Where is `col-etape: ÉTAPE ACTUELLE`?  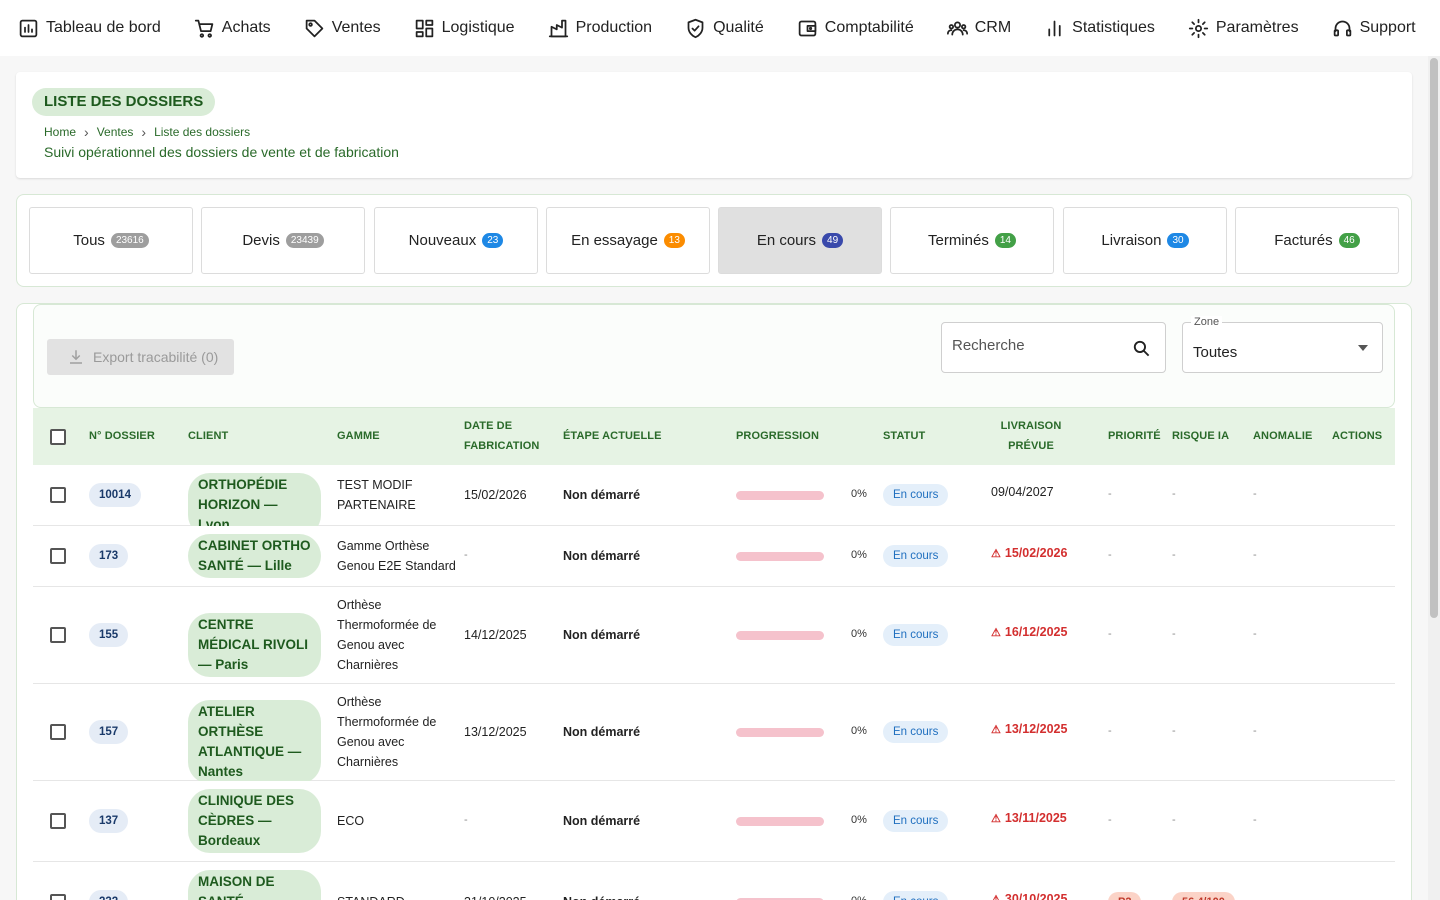
col-etape: ÉTAPE ACTUELLE is located at coordinates (612, 436).